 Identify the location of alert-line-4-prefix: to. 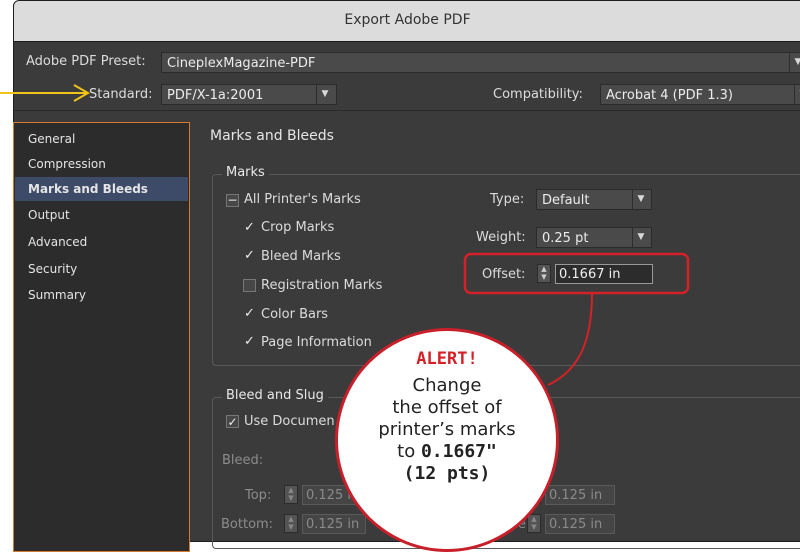
(409, 451).